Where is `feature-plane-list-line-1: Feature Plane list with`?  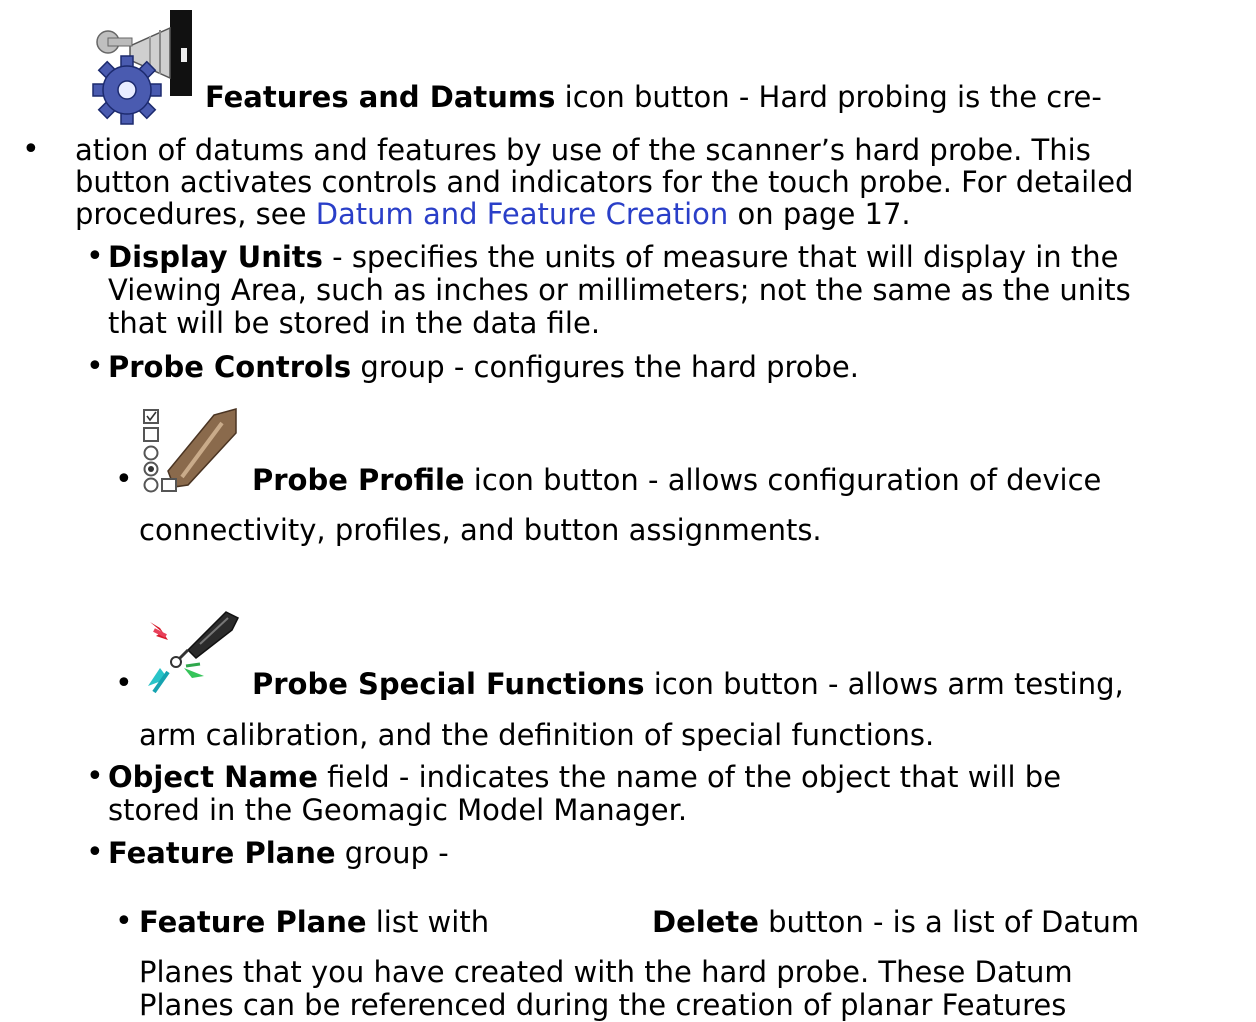
feature-plane-list-line-1: Feature Plane list with is located at coordinates (314, 922).